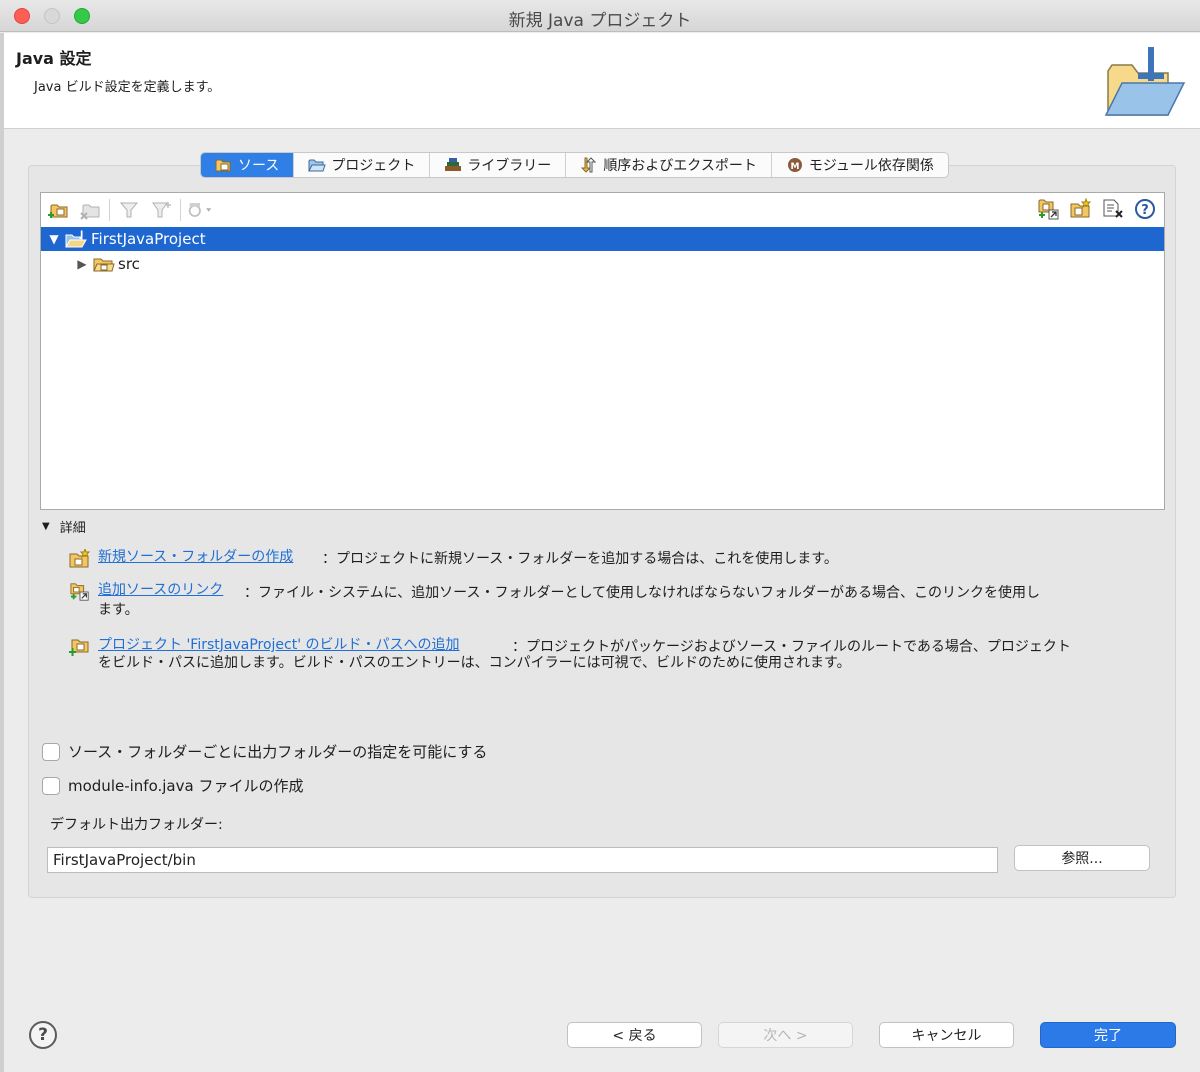 The image size is (1200, 1072). I want to click on remove-entry-icon, so click(1113, 208).